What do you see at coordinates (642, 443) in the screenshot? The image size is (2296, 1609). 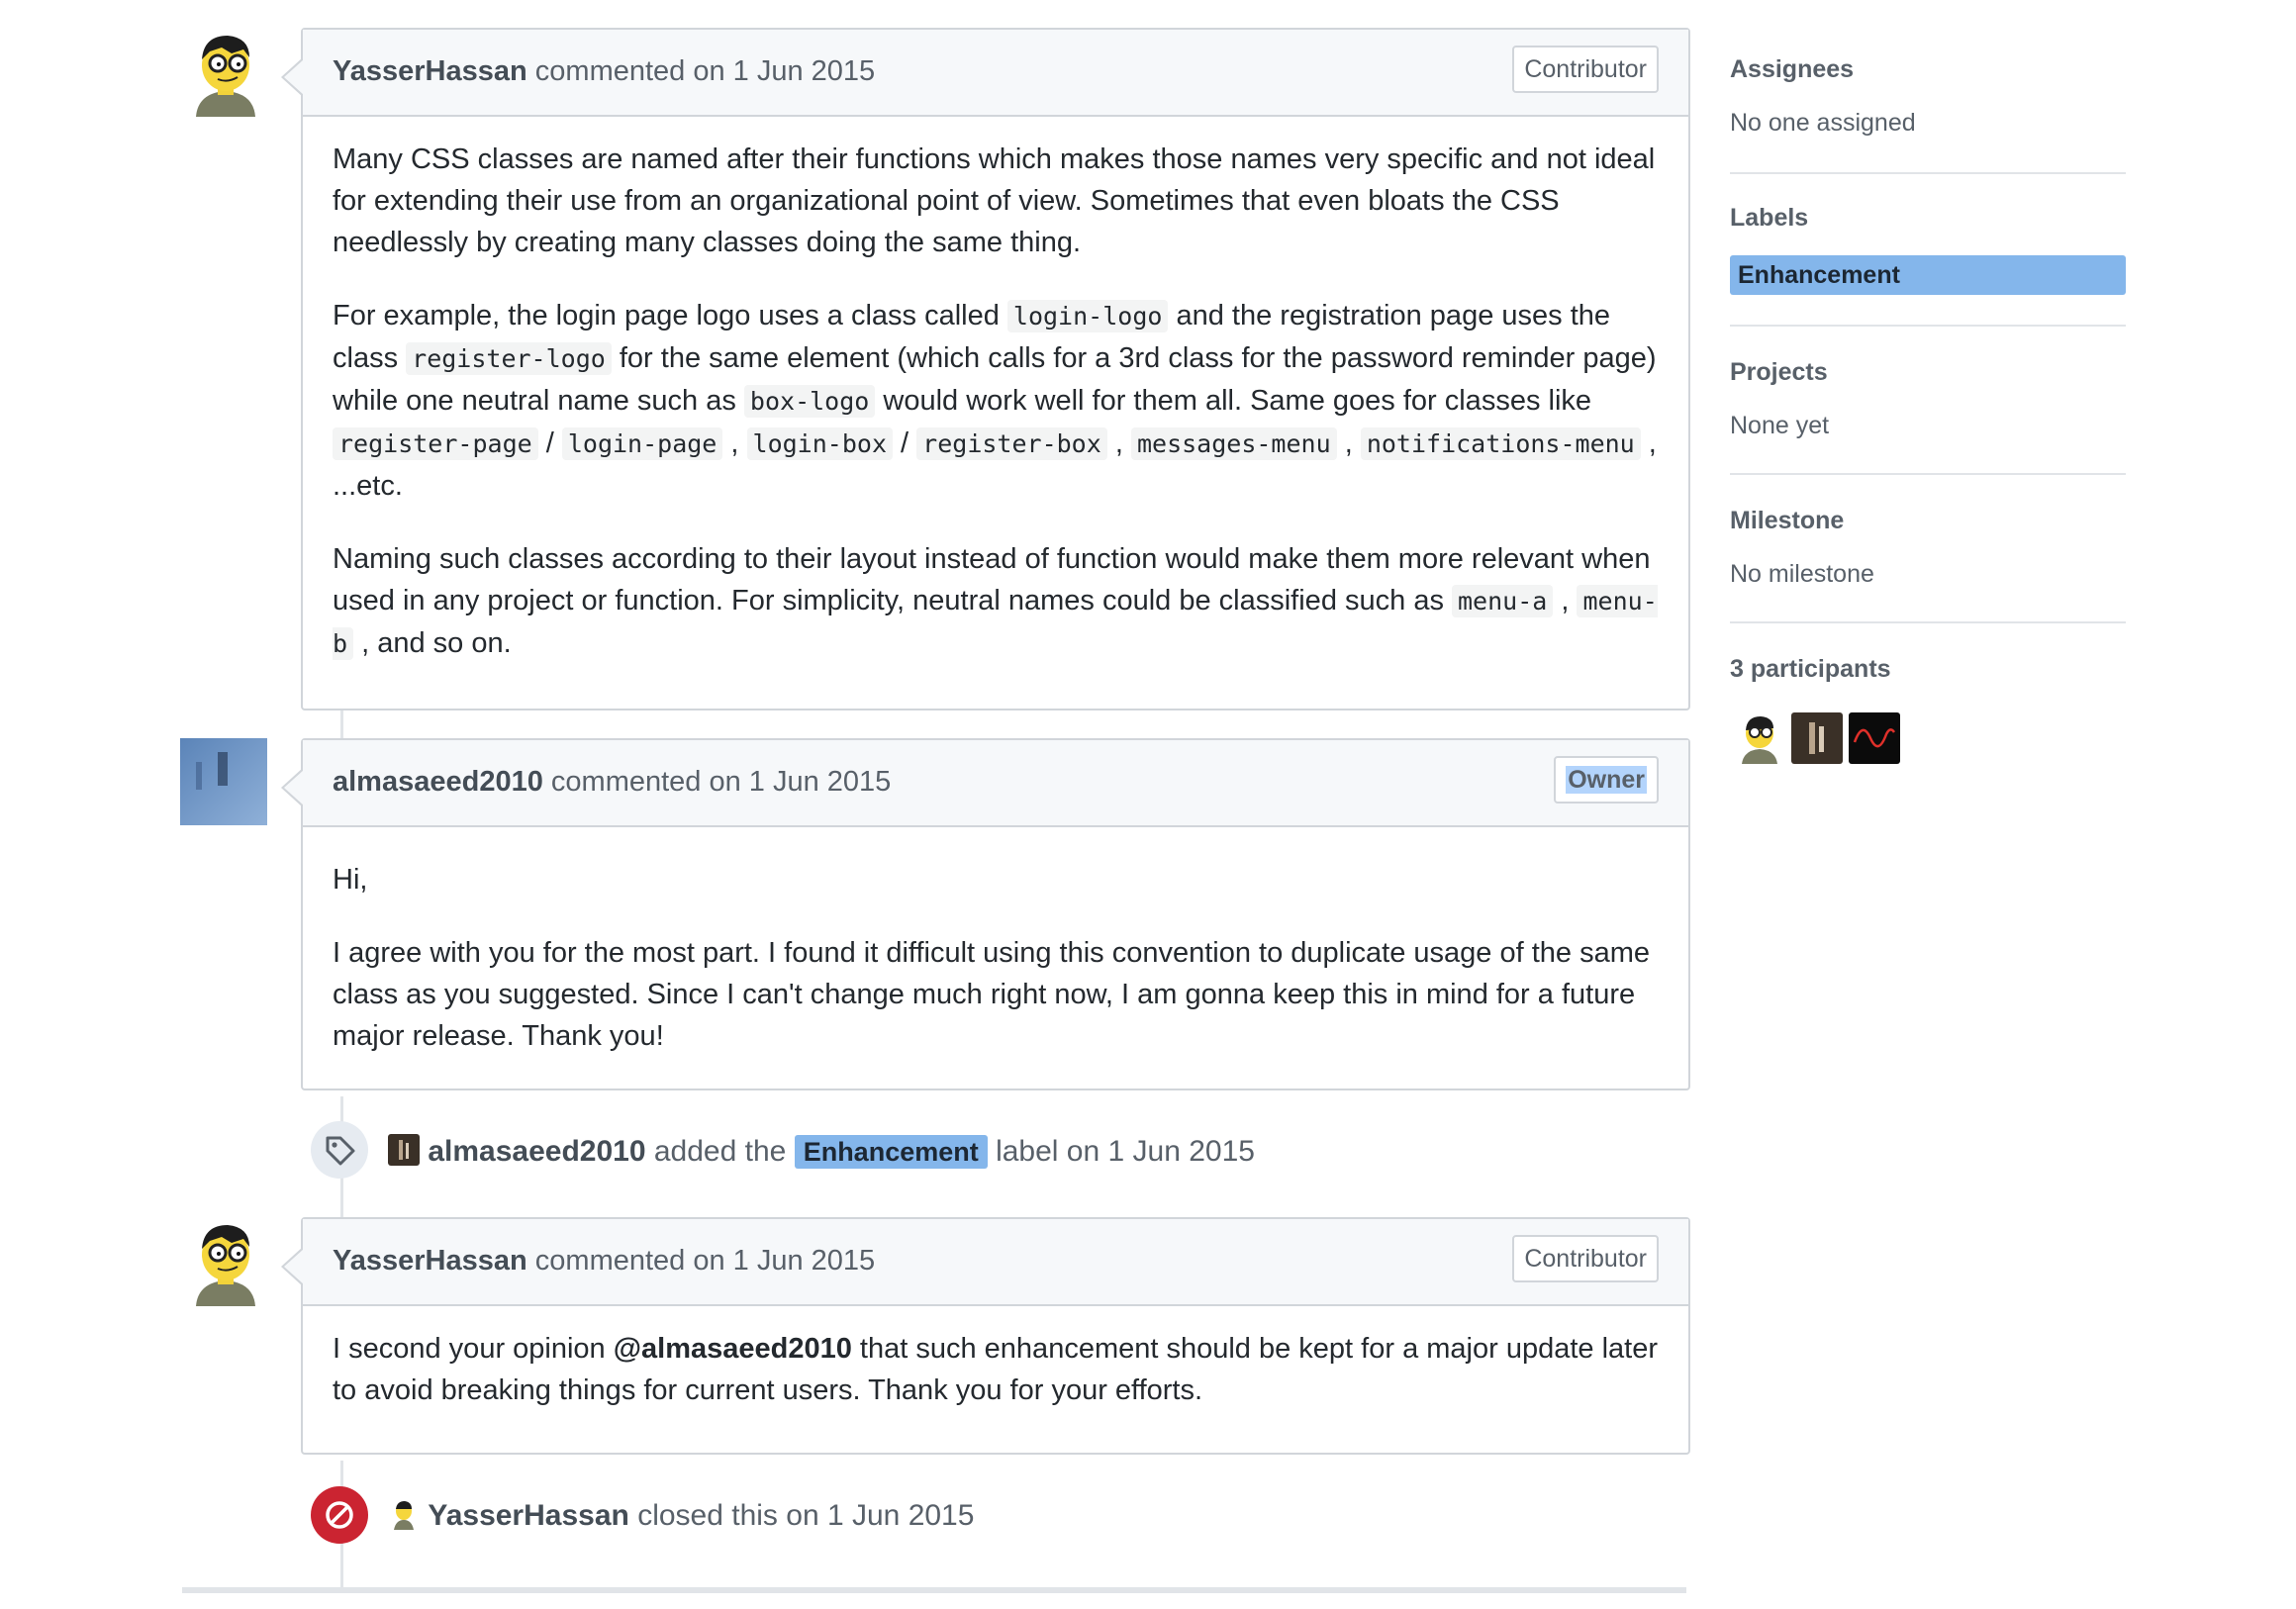 I see `inline-code: login-page` at bounding box center [642, 443].